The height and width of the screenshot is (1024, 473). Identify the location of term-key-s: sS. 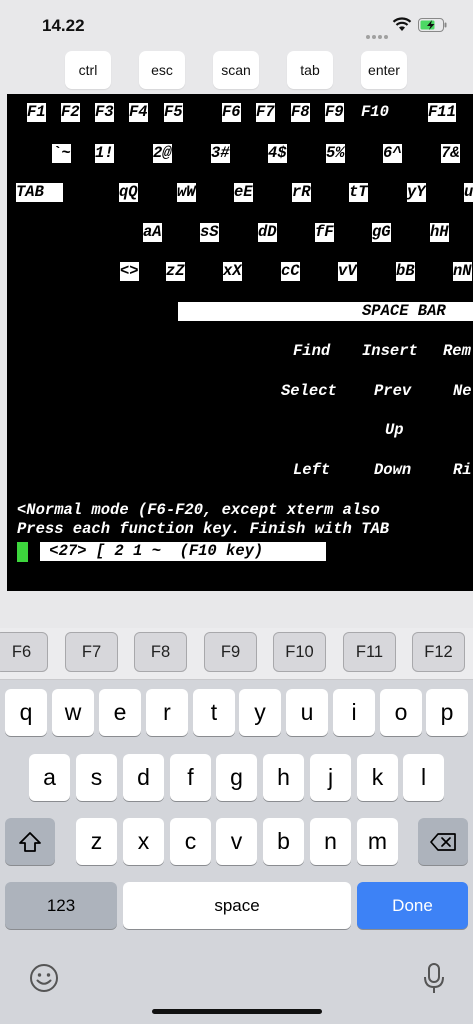
(209, 232).